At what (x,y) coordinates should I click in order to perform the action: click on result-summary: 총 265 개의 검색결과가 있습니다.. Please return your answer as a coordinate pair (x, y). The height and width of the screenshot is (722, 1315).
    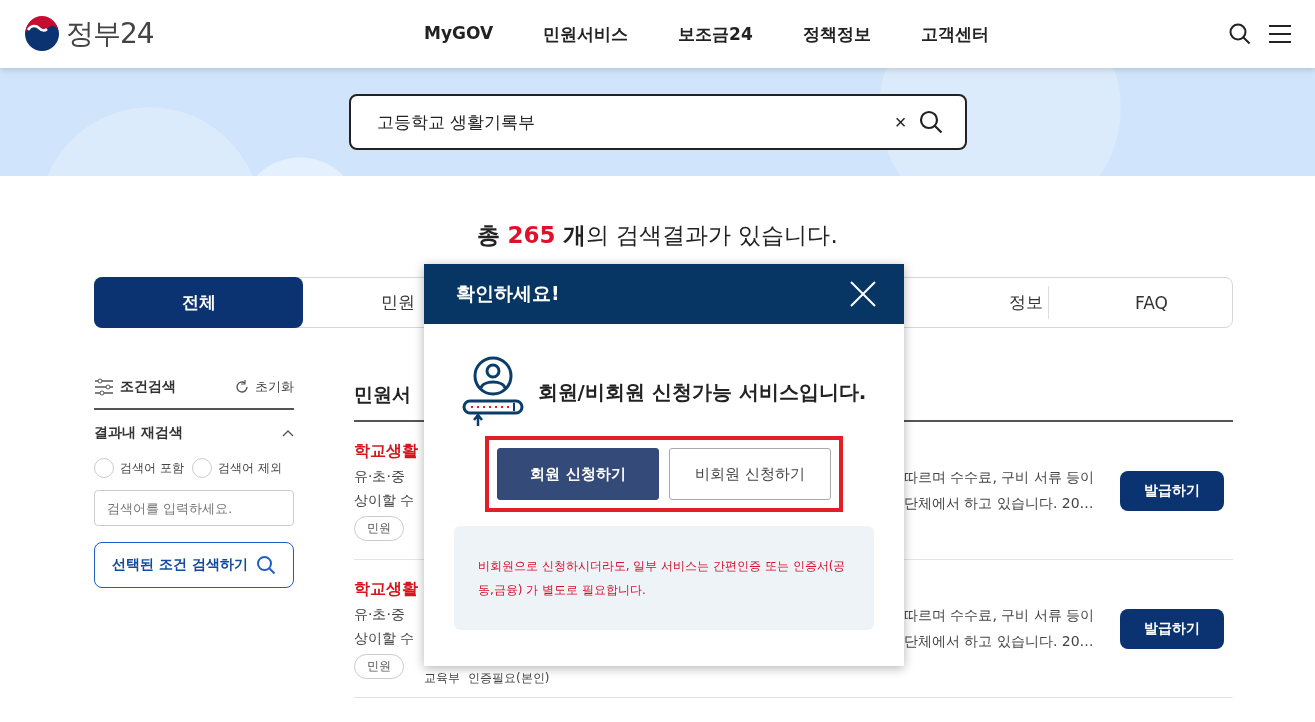
    Looking at the image, I should click on (657, 235).